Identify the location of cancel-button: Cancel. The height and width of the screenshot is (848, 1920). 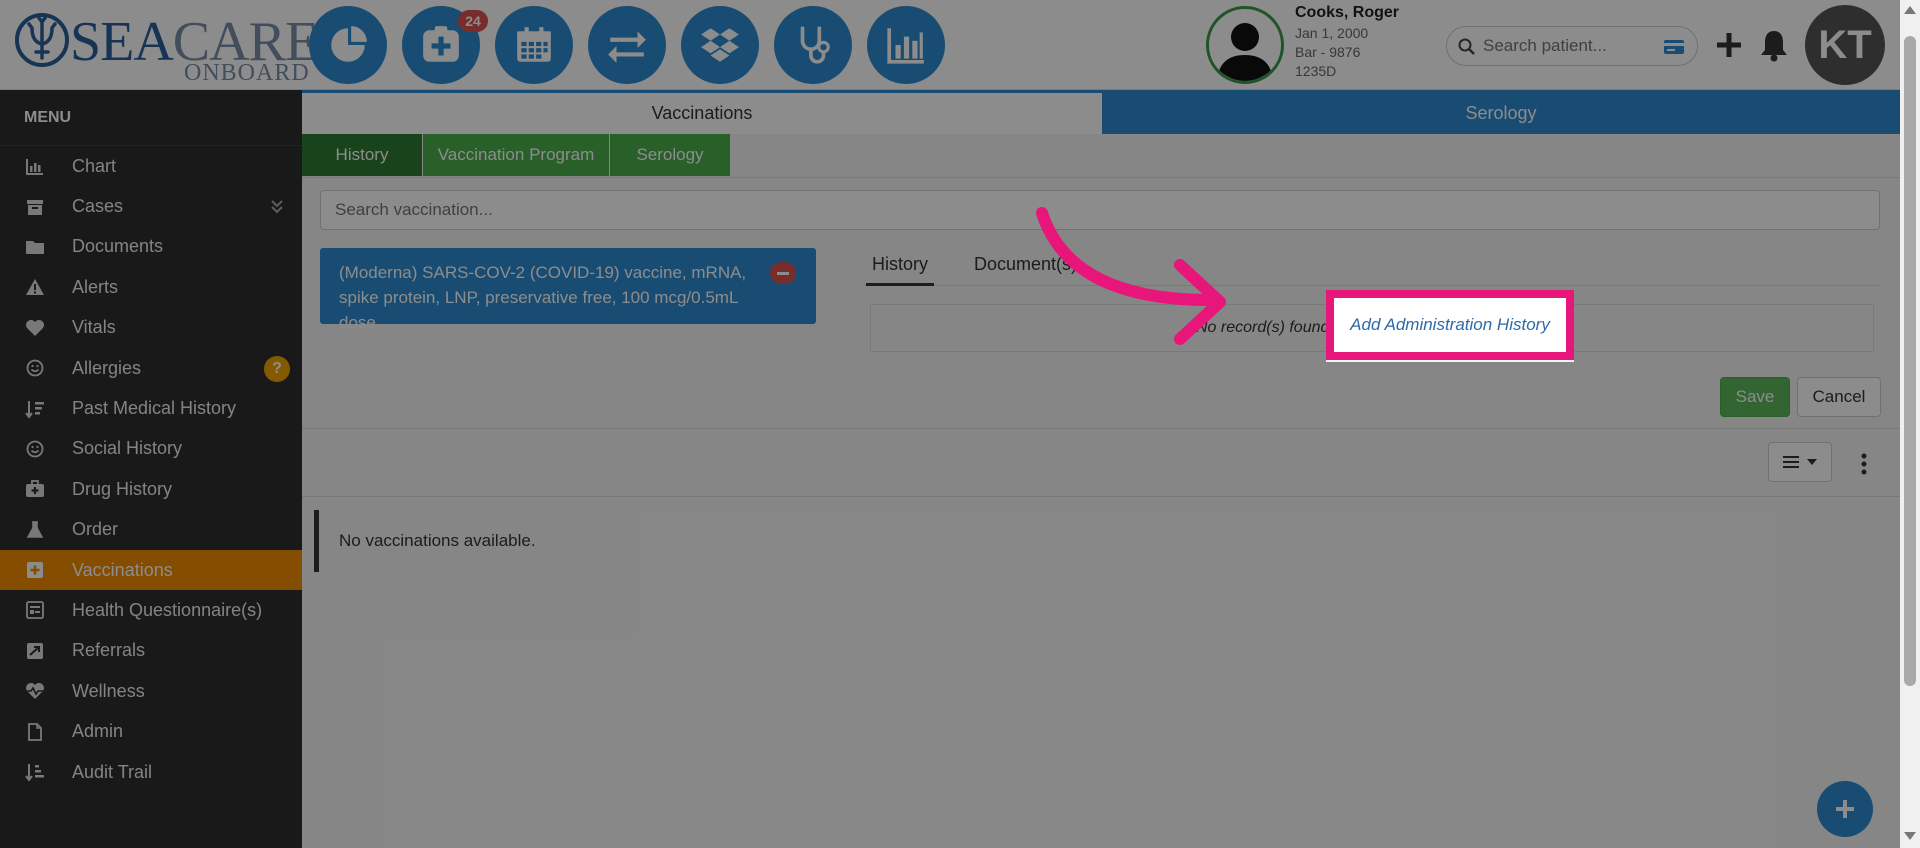
(1839, 397).